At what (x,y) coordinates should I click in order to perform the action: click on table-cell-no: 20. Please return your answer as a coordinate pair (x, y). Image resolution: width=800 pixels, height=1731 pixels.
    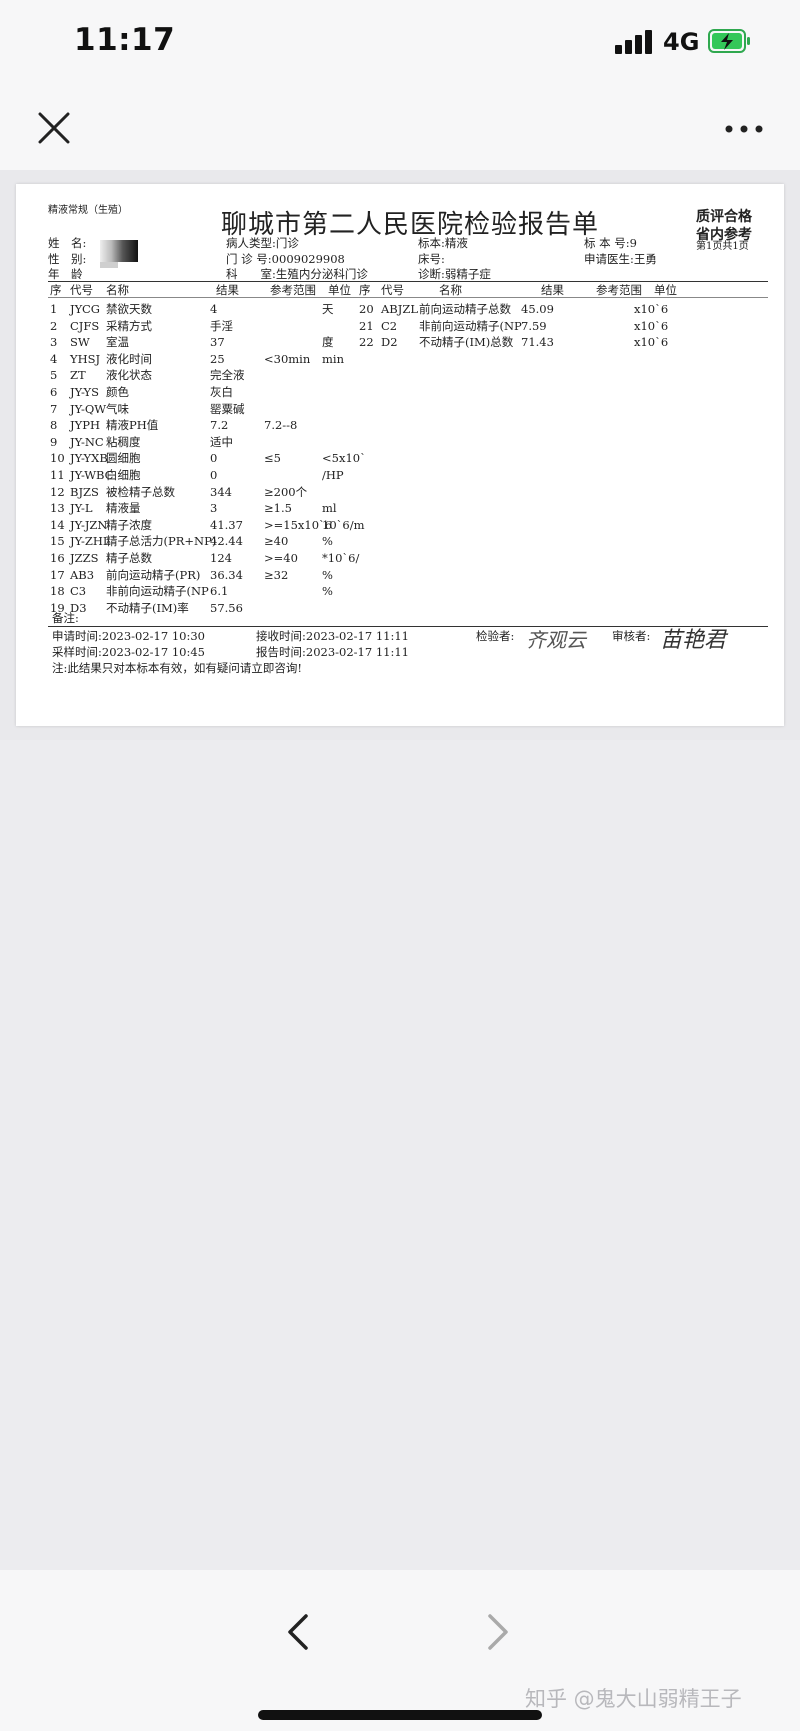
    Looking at the image, I should click on (366, 309).